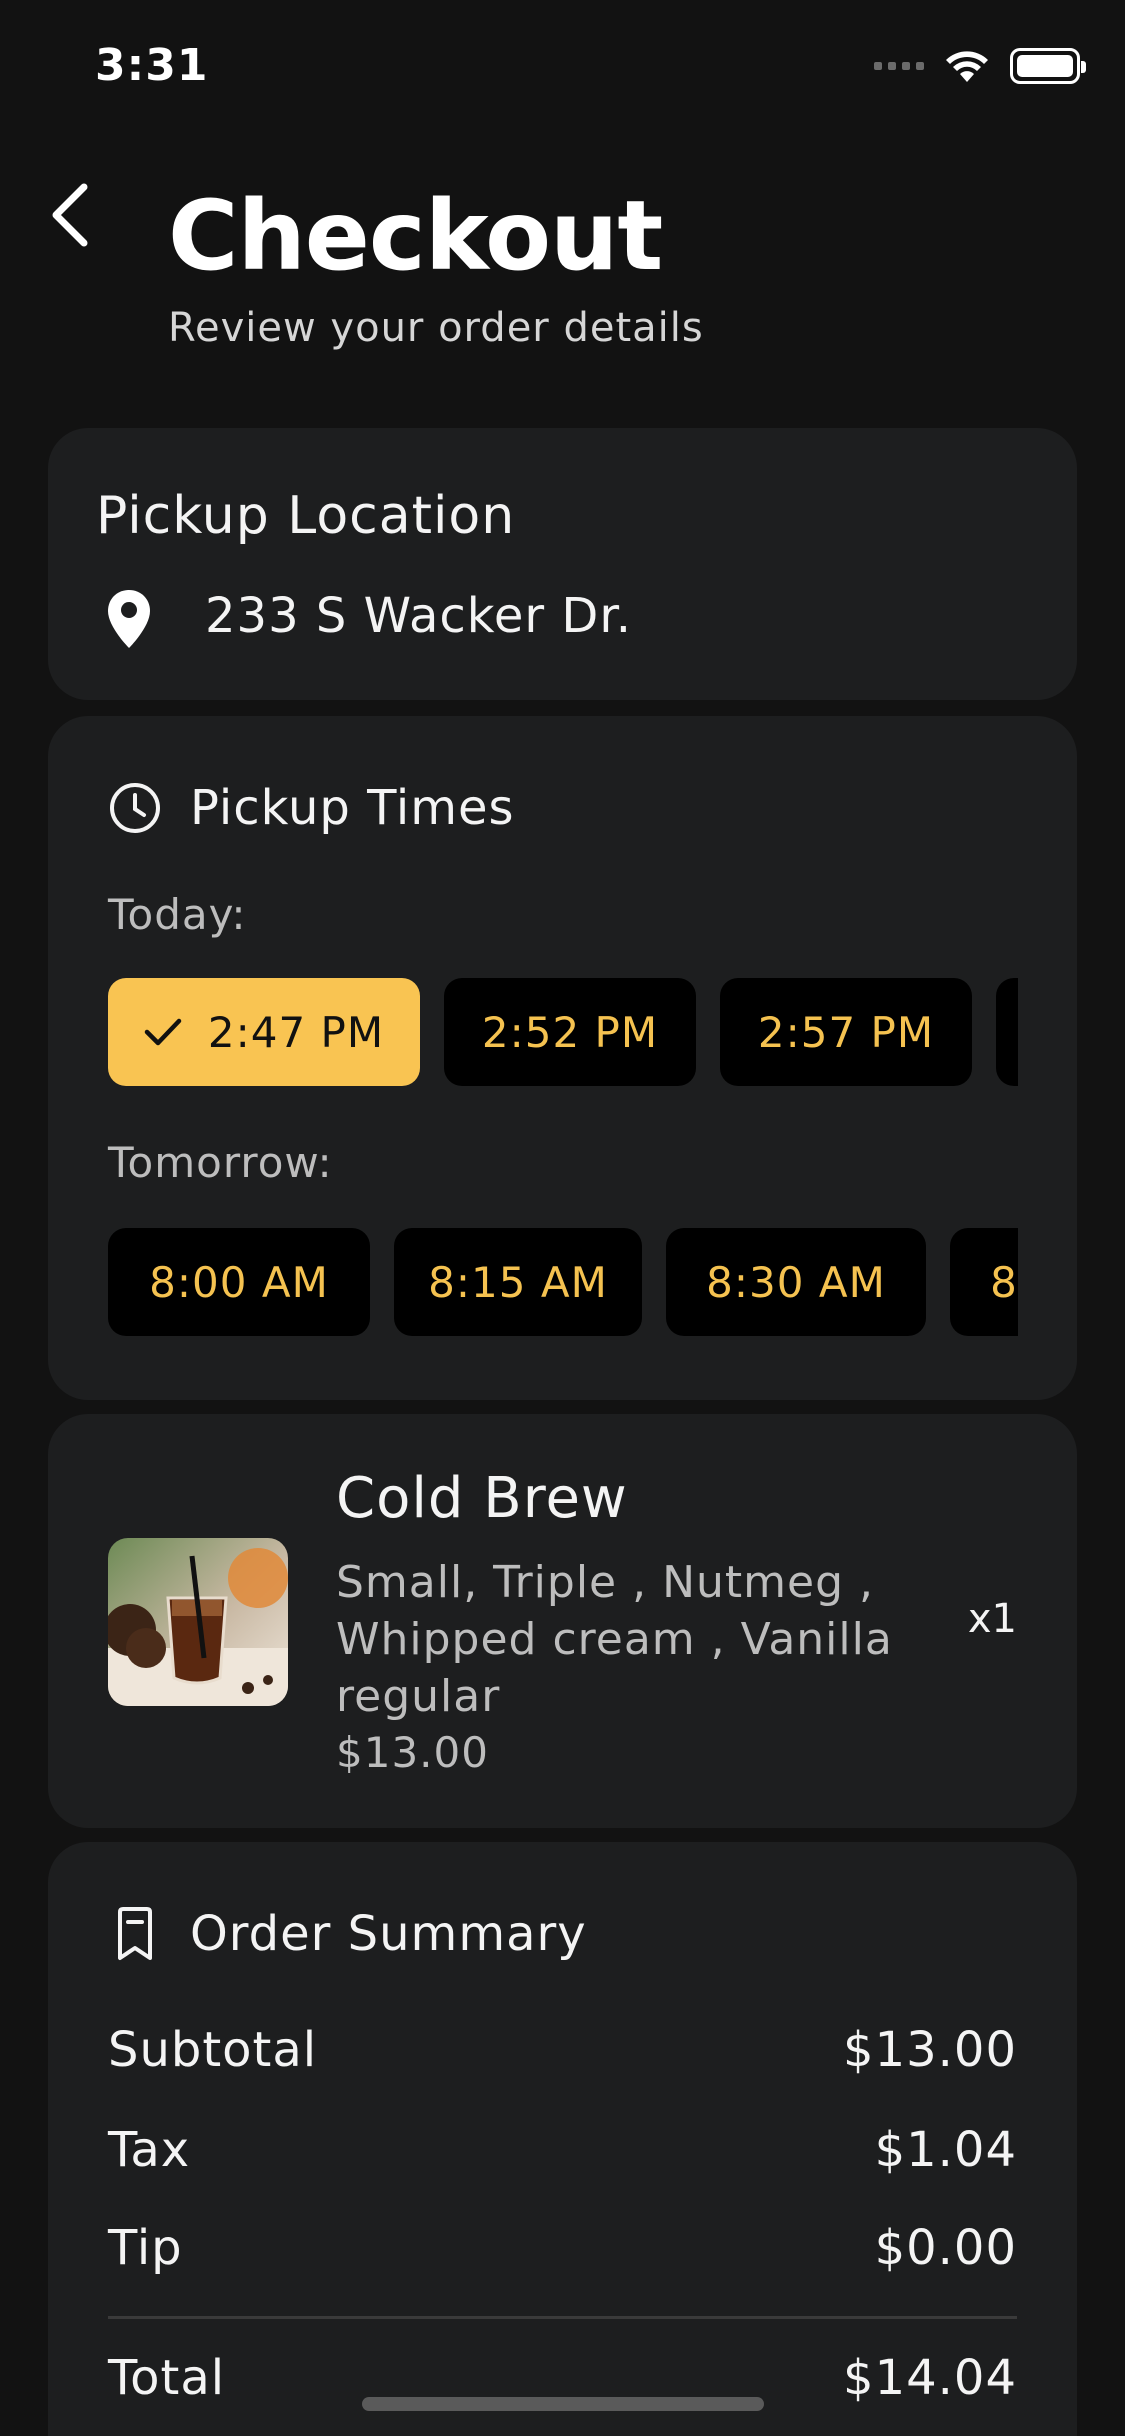 Image resolution: width=1125 pixels, height=2436 pixels. I want to click on time-chip-label: 2:47 PM, so click(296, 1032).